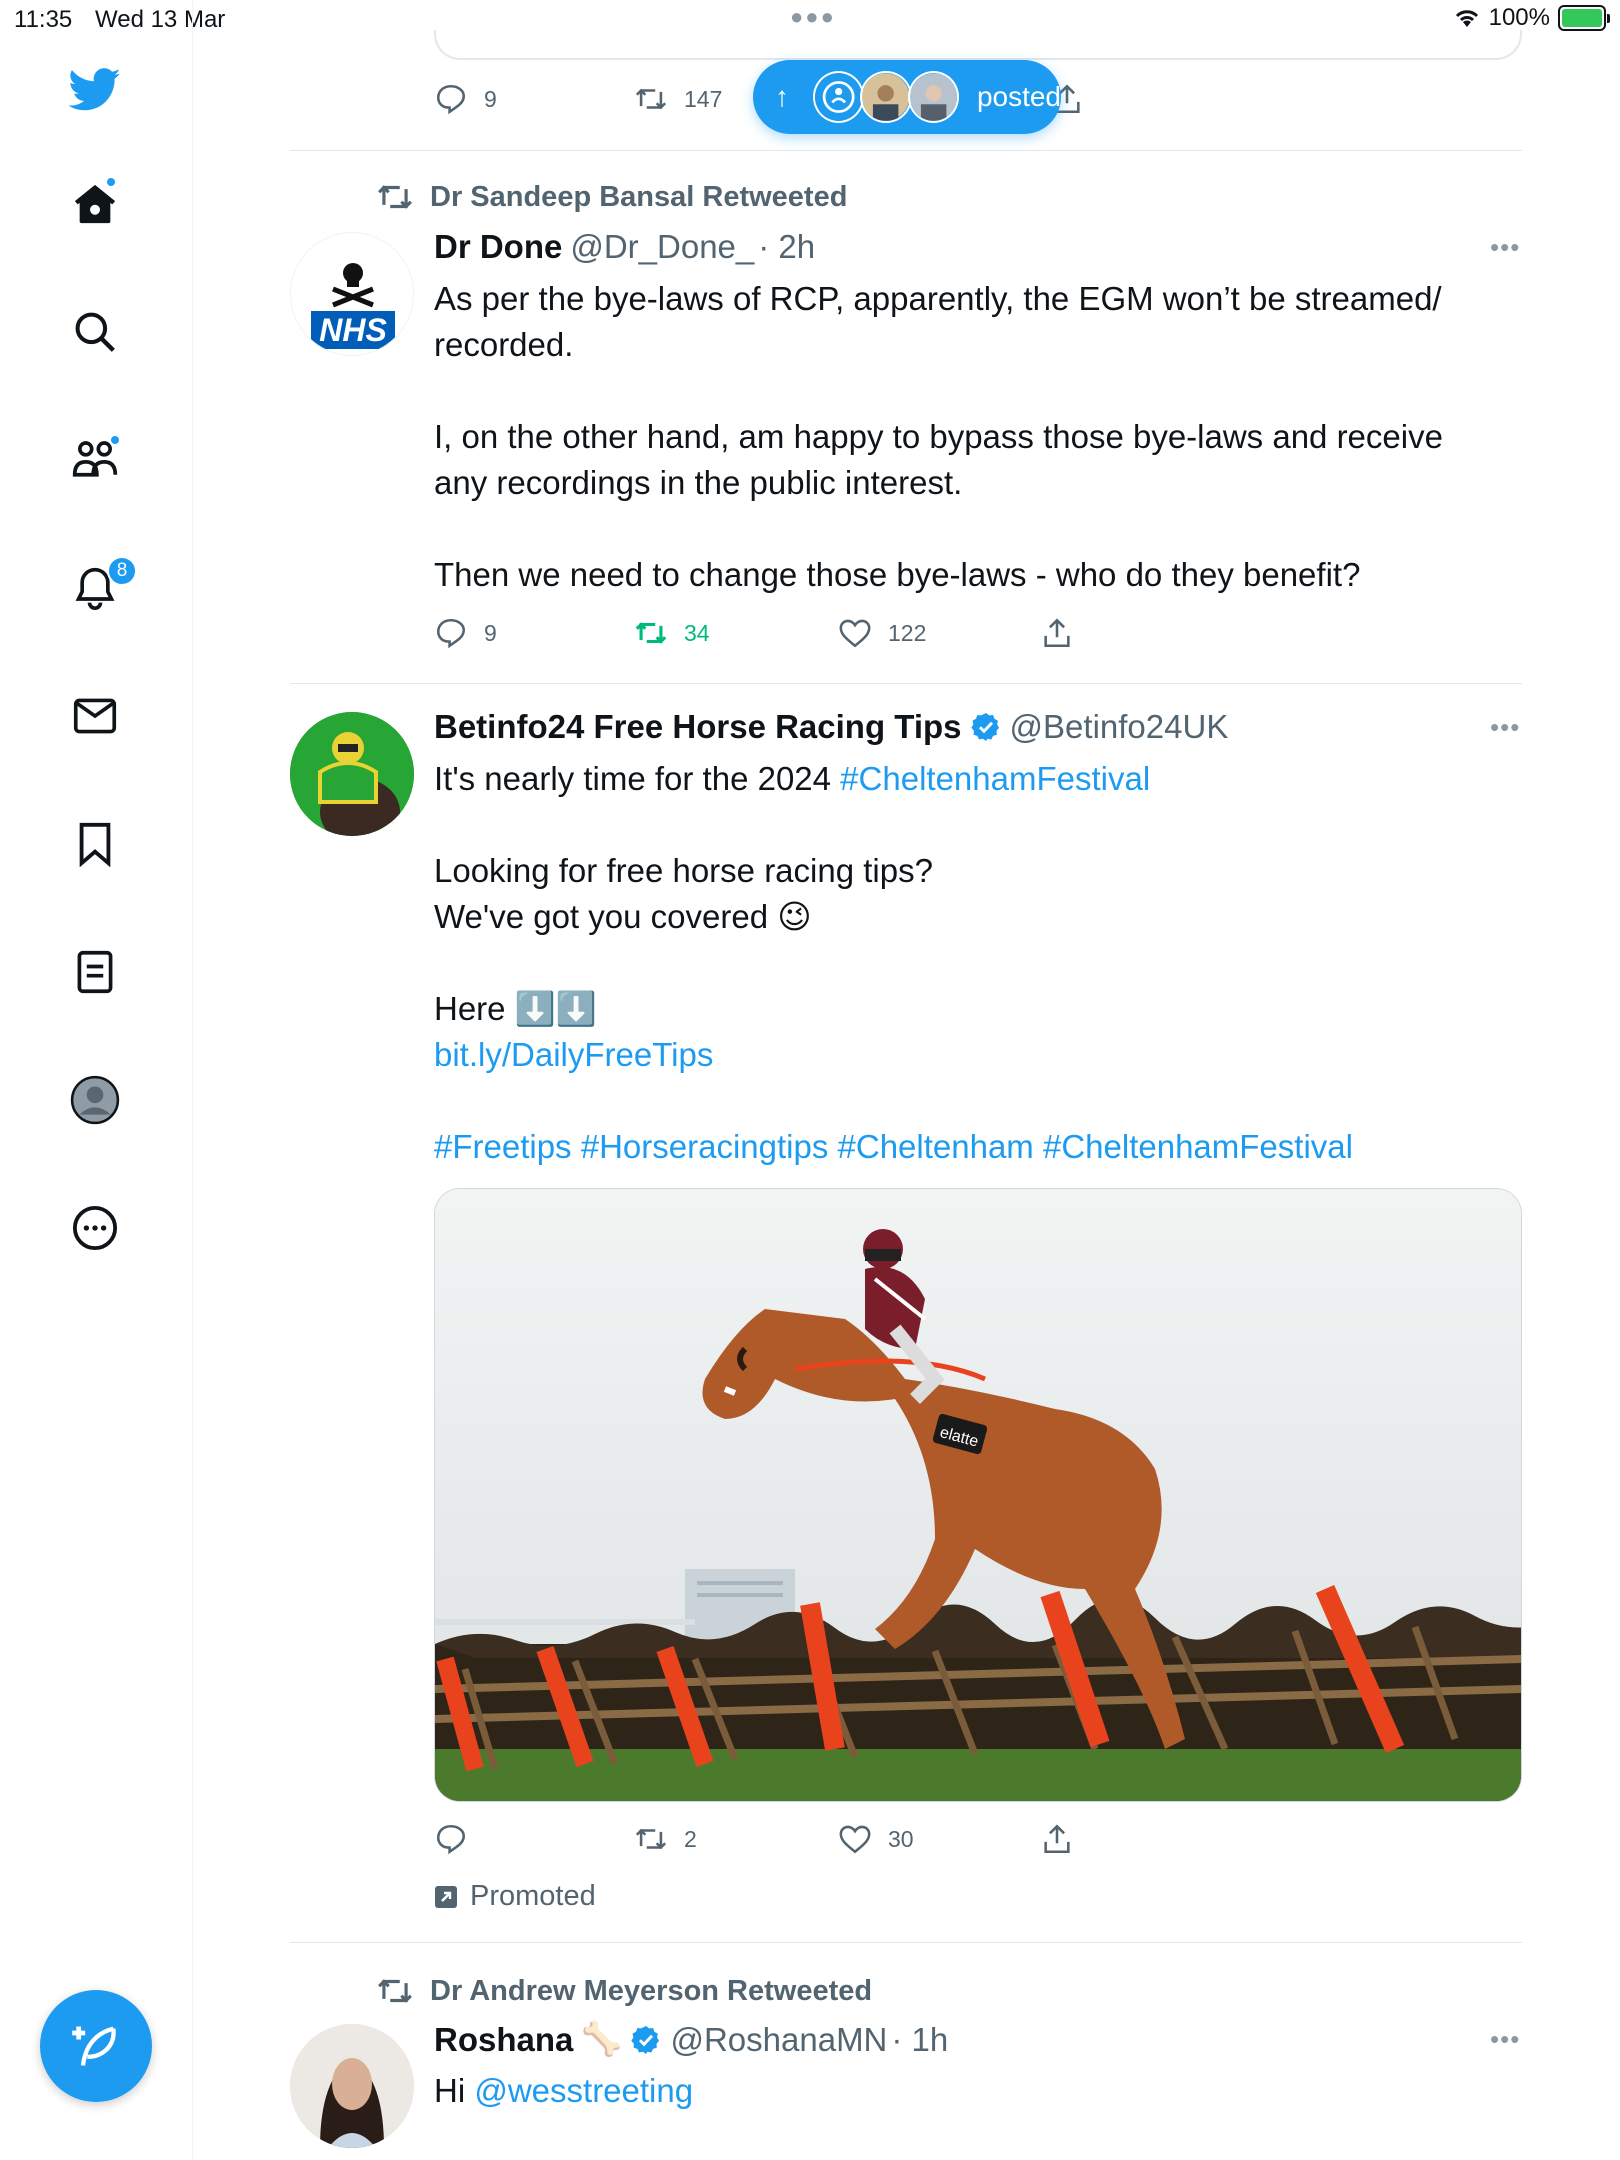 This screenshot has width=1620, height=2160. What do you see at coordinates (906, 150) in the screenshot?
I see `tweet-divider` at bounding box center [906, 150].